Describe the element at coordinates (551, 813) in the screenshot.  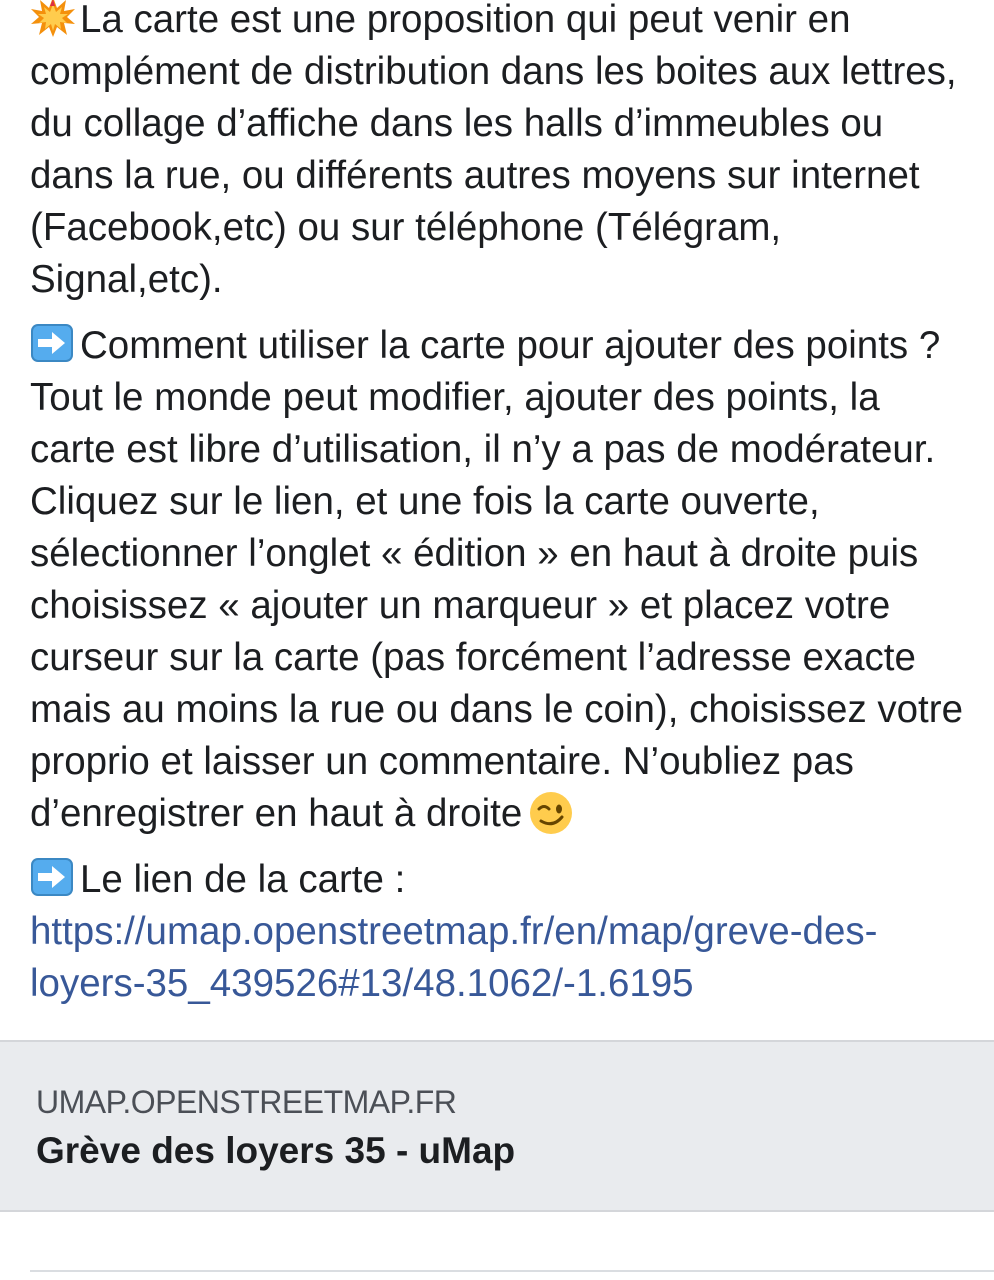
I see `winking-face-icon` at that location.